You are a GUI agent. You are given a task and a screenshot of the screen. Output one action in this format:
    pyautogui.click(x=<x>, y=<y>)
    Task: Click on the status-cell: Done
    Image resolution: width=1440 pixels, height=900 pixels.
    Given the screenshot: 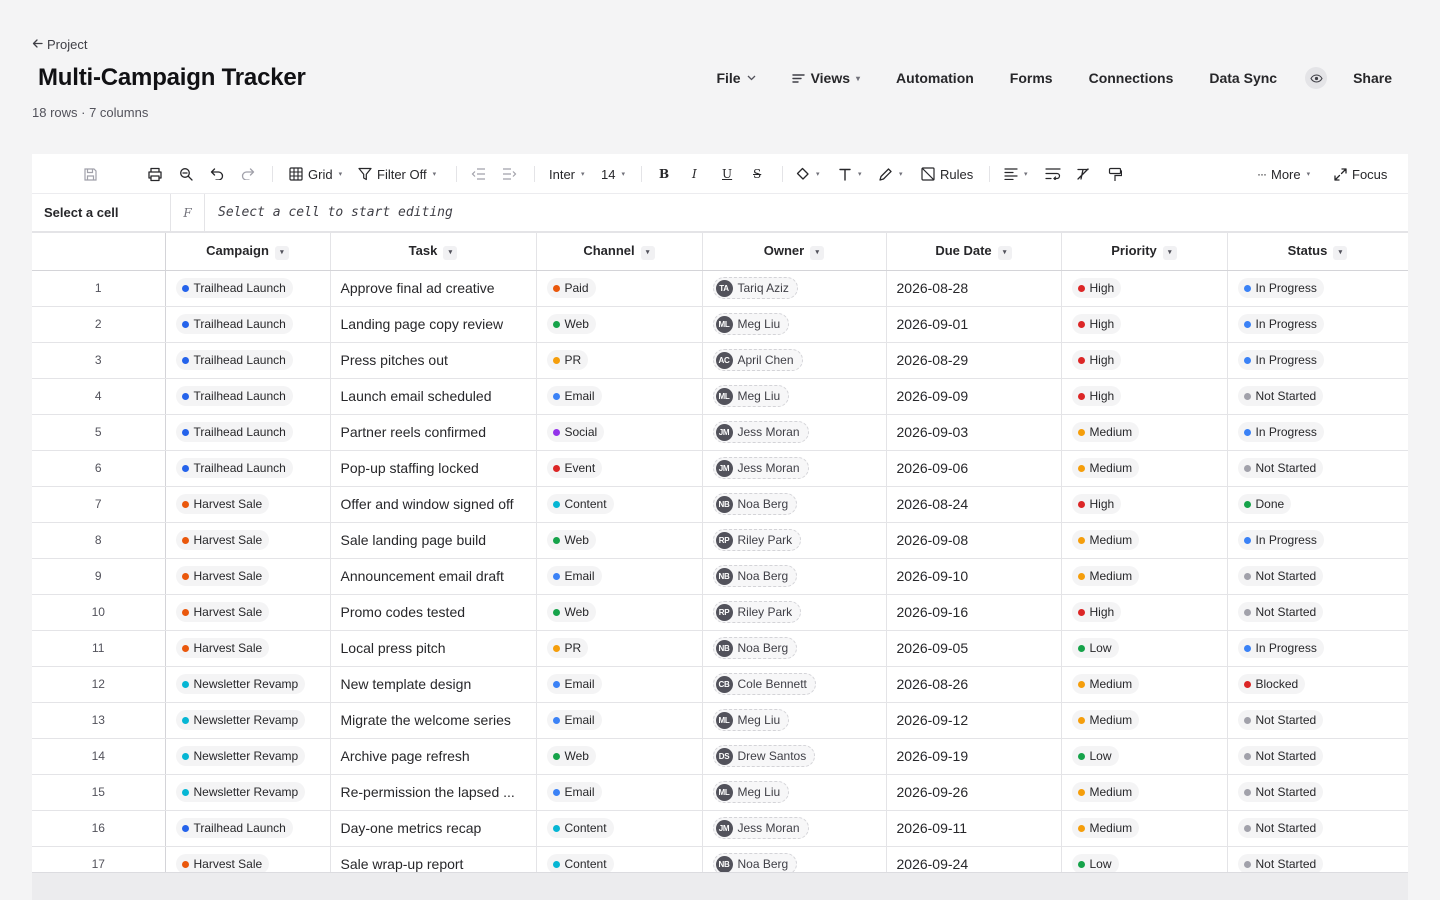 What is the action you would take?
    pyautogui.click(x=1317, y=504)
    